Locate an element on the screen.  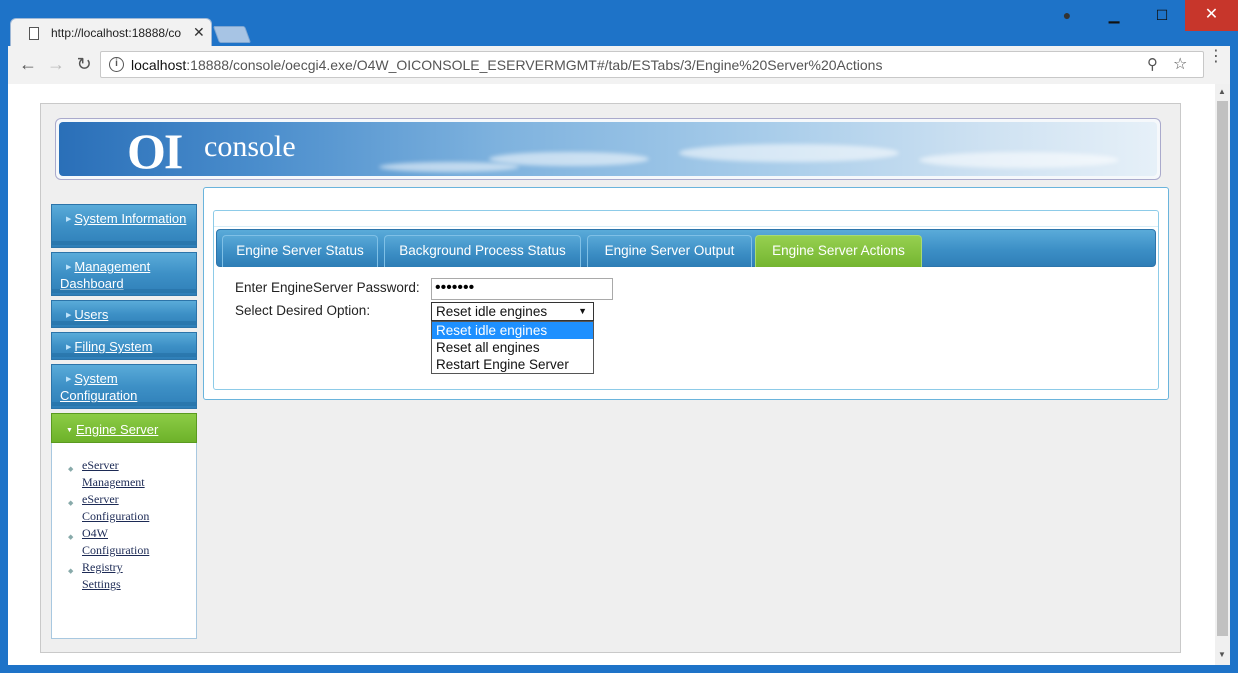
header-banner: OI console is located at coordinates (608, 149).